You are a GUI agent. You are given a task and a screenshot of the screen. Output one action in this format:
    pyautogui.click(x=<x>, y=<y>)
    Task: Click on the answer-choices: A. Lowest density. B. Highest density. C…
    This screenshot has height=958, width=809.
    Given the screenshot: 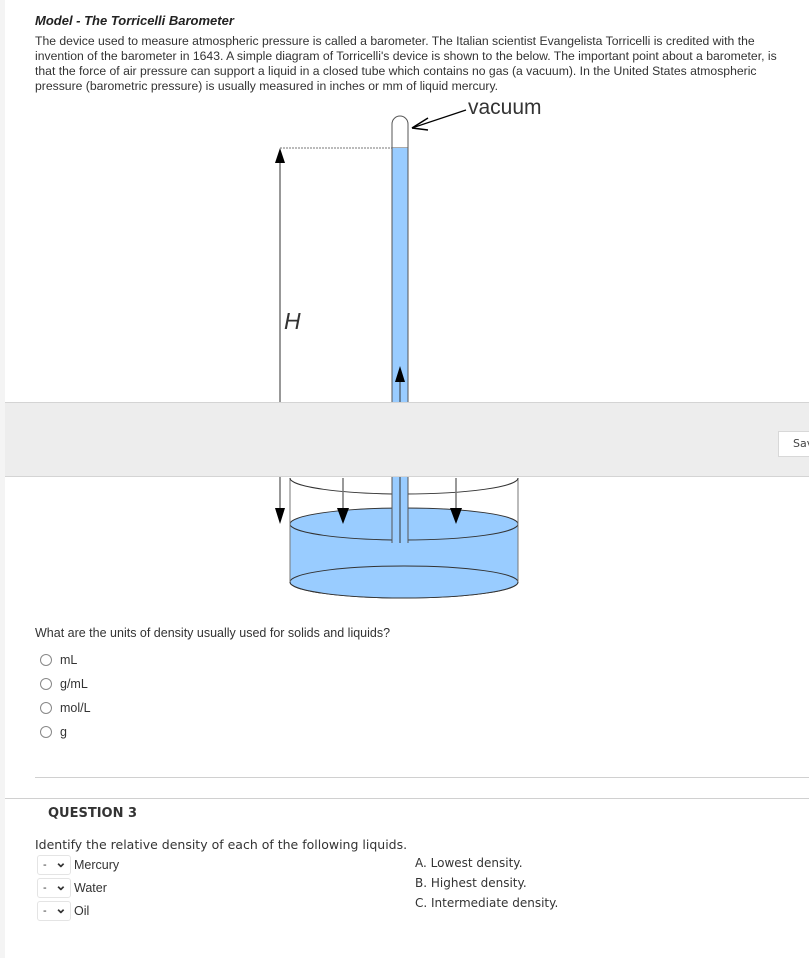 What is the action you would take?
    pyautogui.click(x=486, y=886)
    